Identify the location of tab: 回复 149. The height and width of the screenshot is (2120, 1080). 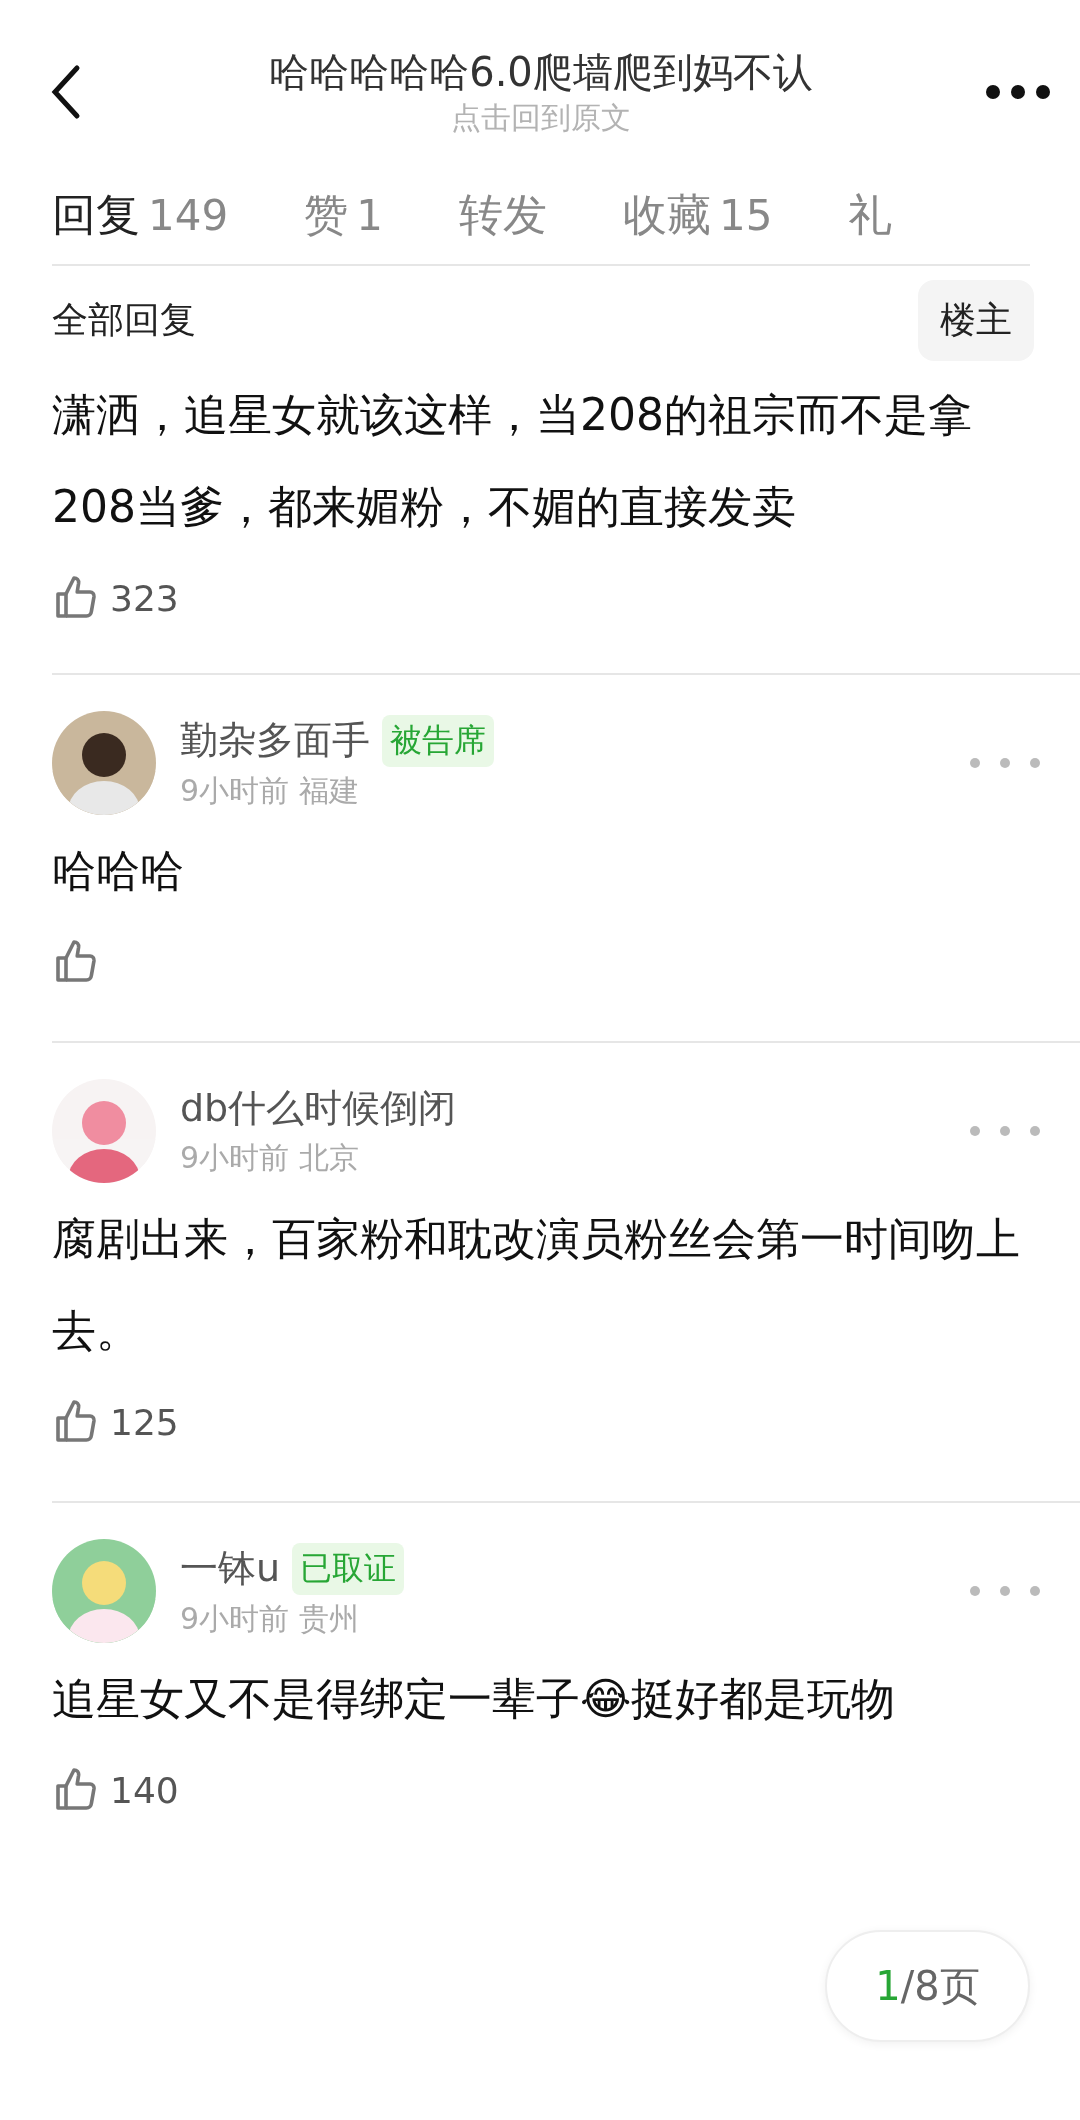
(140, 225).